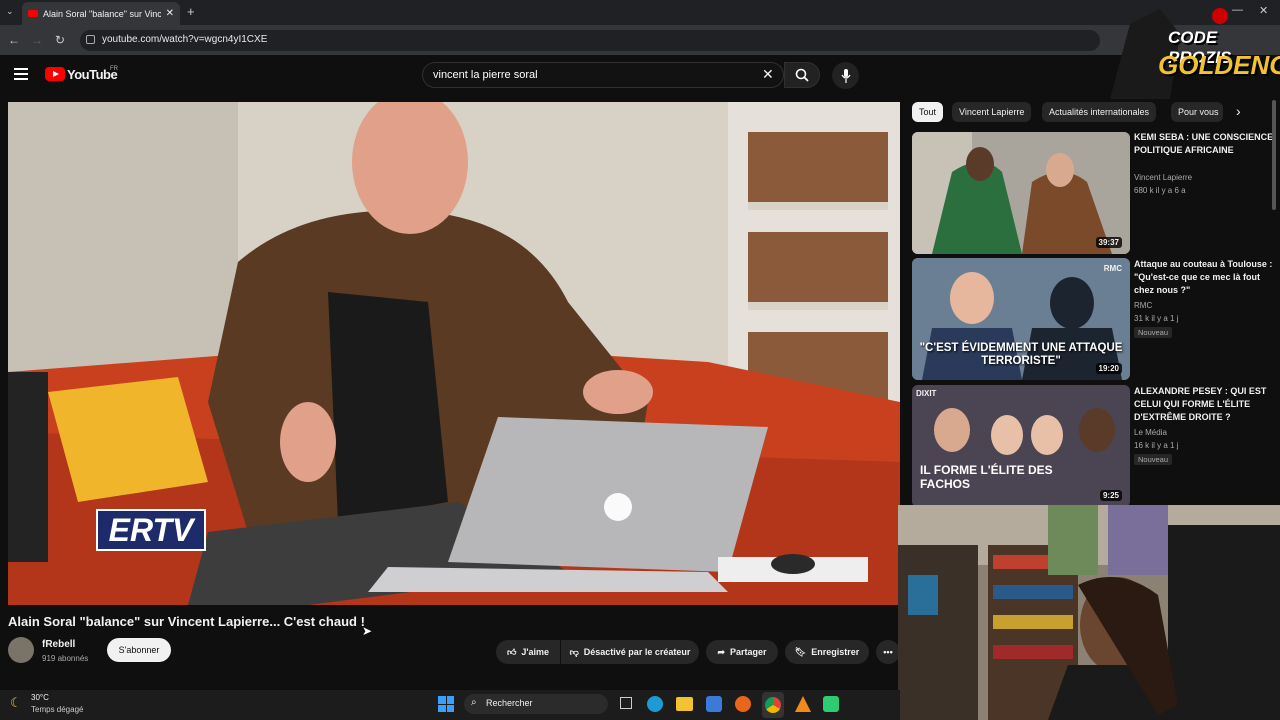 Image resolution: width=1280 pixels, height=720 pixels. I want to click on chevron-right-icon: ›, so click(1238, 111).